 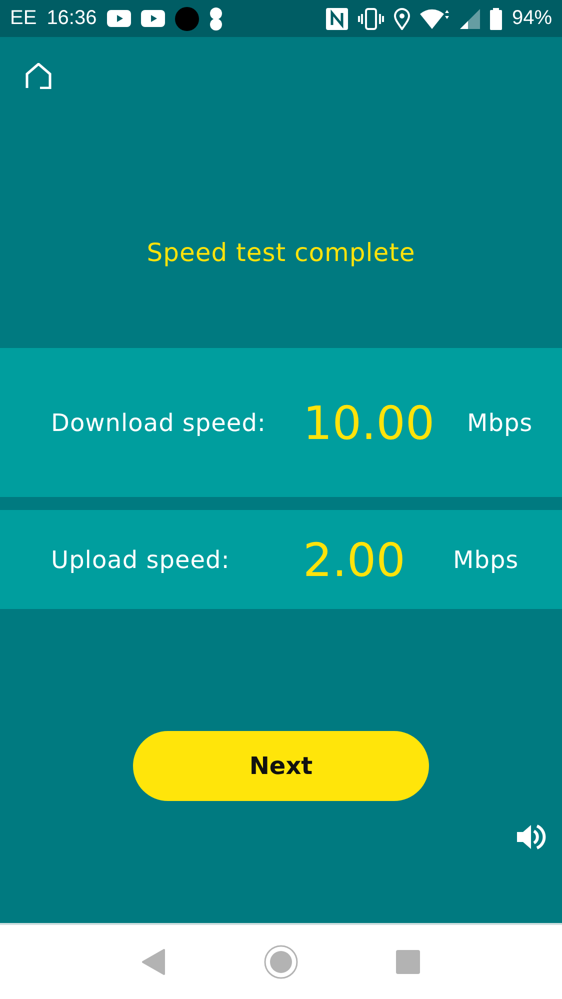 What do you see at coordinates (23, 18) in the screenshot?
I see `carrier-name: EE` at bounding box center [23, 18].